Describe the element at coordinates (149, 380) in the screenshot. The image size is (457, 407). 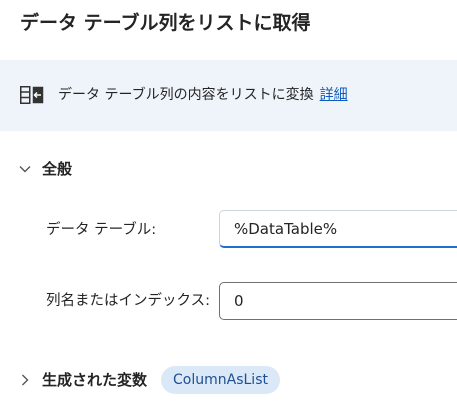
I see `variables-section-toggle: 生成された変数 ColumnAsList` at that location.